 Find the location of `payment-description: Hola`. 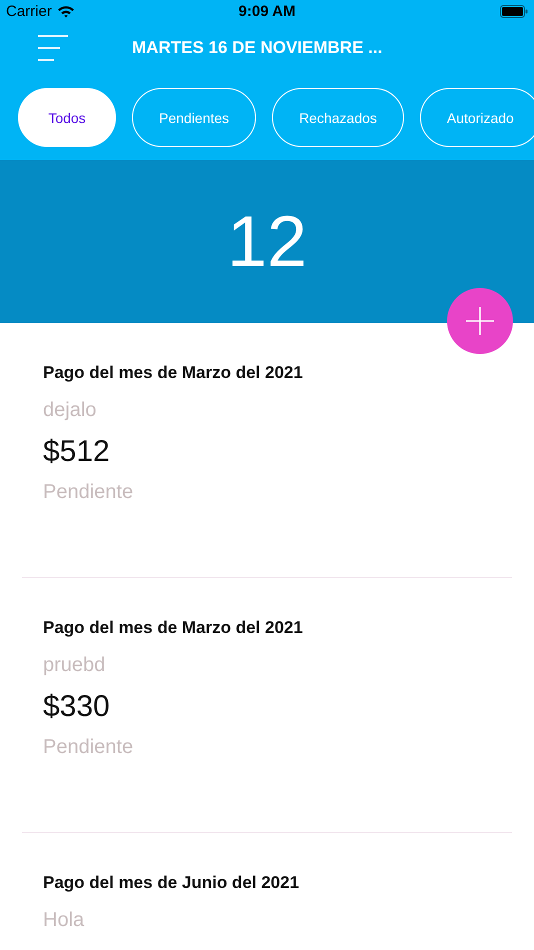

payment-description: Hola is located at coordinates (63, 920).